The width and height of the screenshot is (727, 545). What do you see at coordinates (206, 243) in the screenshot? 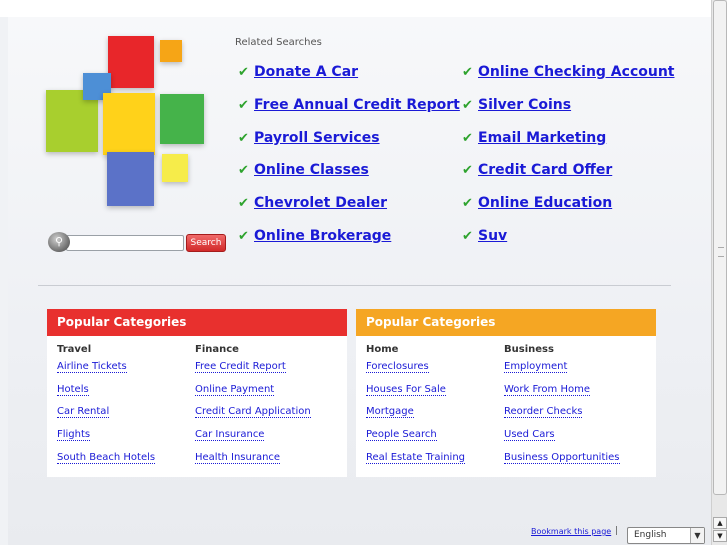
I see `search-button: Search` at bounding box center [206, 243].